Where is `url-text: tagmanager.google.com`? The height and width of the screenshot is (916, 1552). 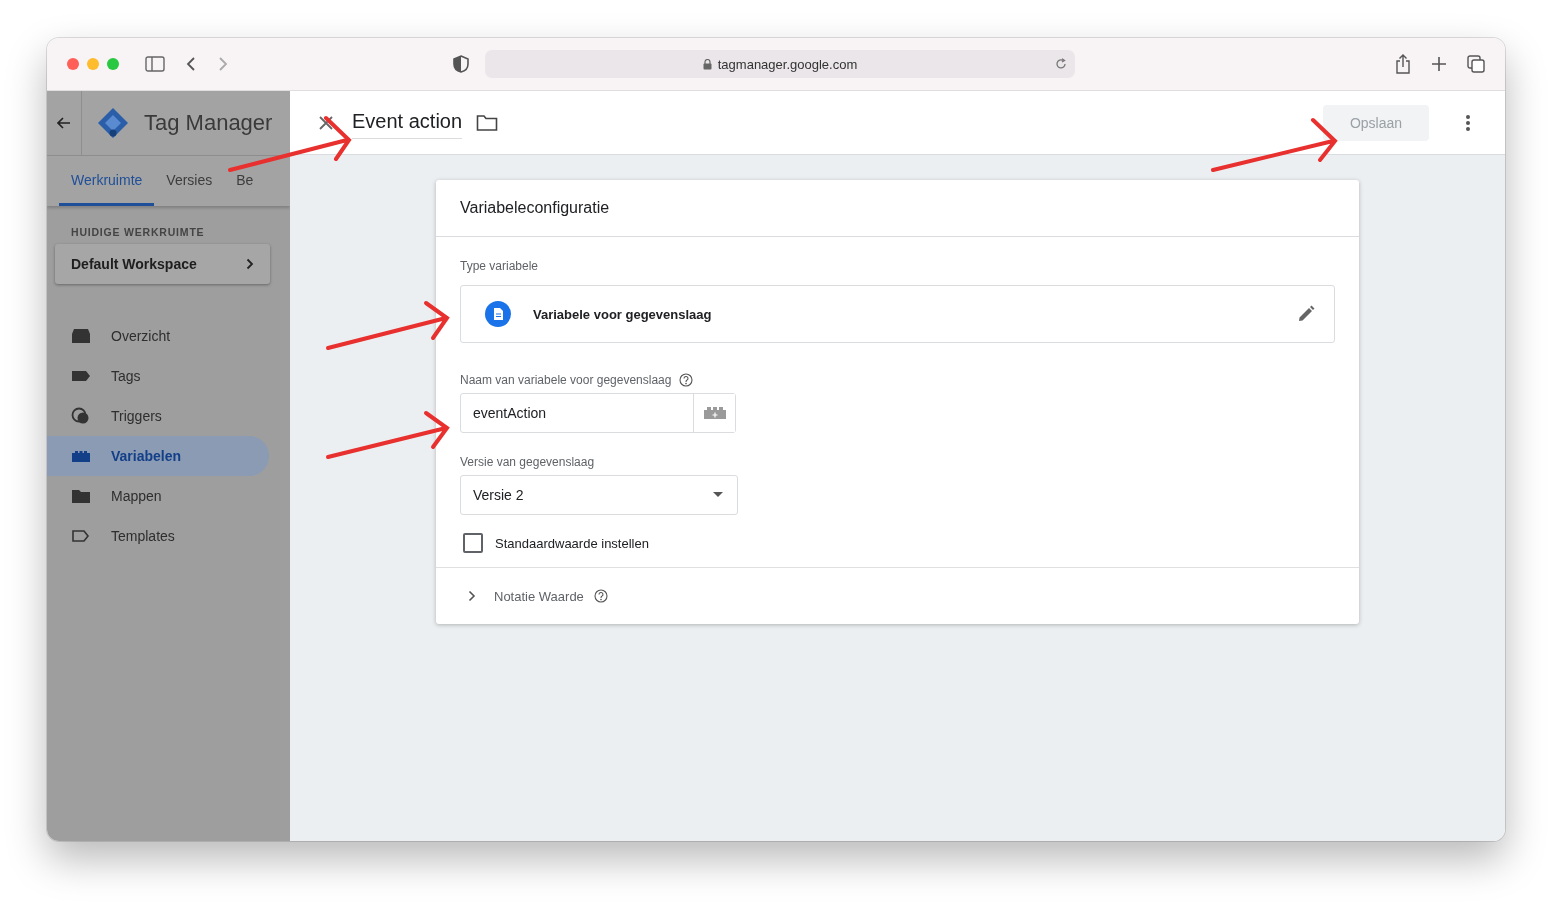
url-text: tagmanager.google.com is located at coordinates (787, 64).